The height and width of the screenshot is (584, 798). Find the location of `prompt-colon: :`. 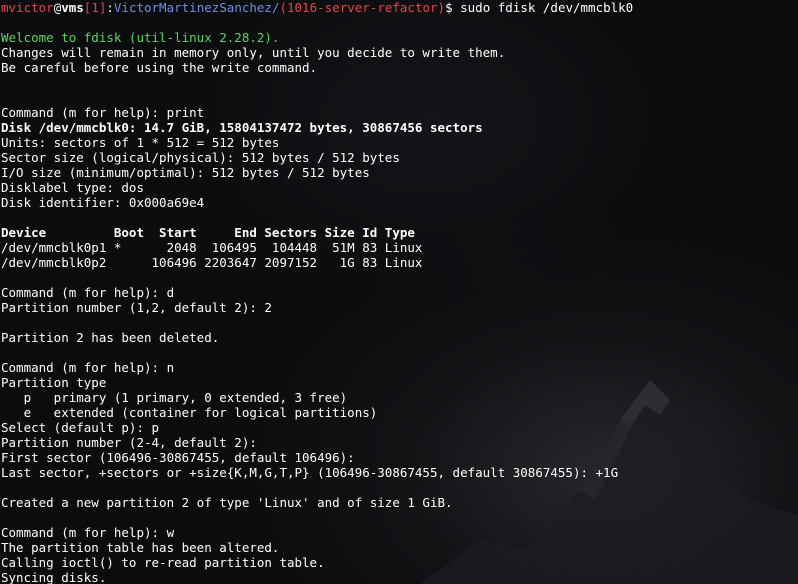

prompt-colon: : is located at coordinates (110, 7).